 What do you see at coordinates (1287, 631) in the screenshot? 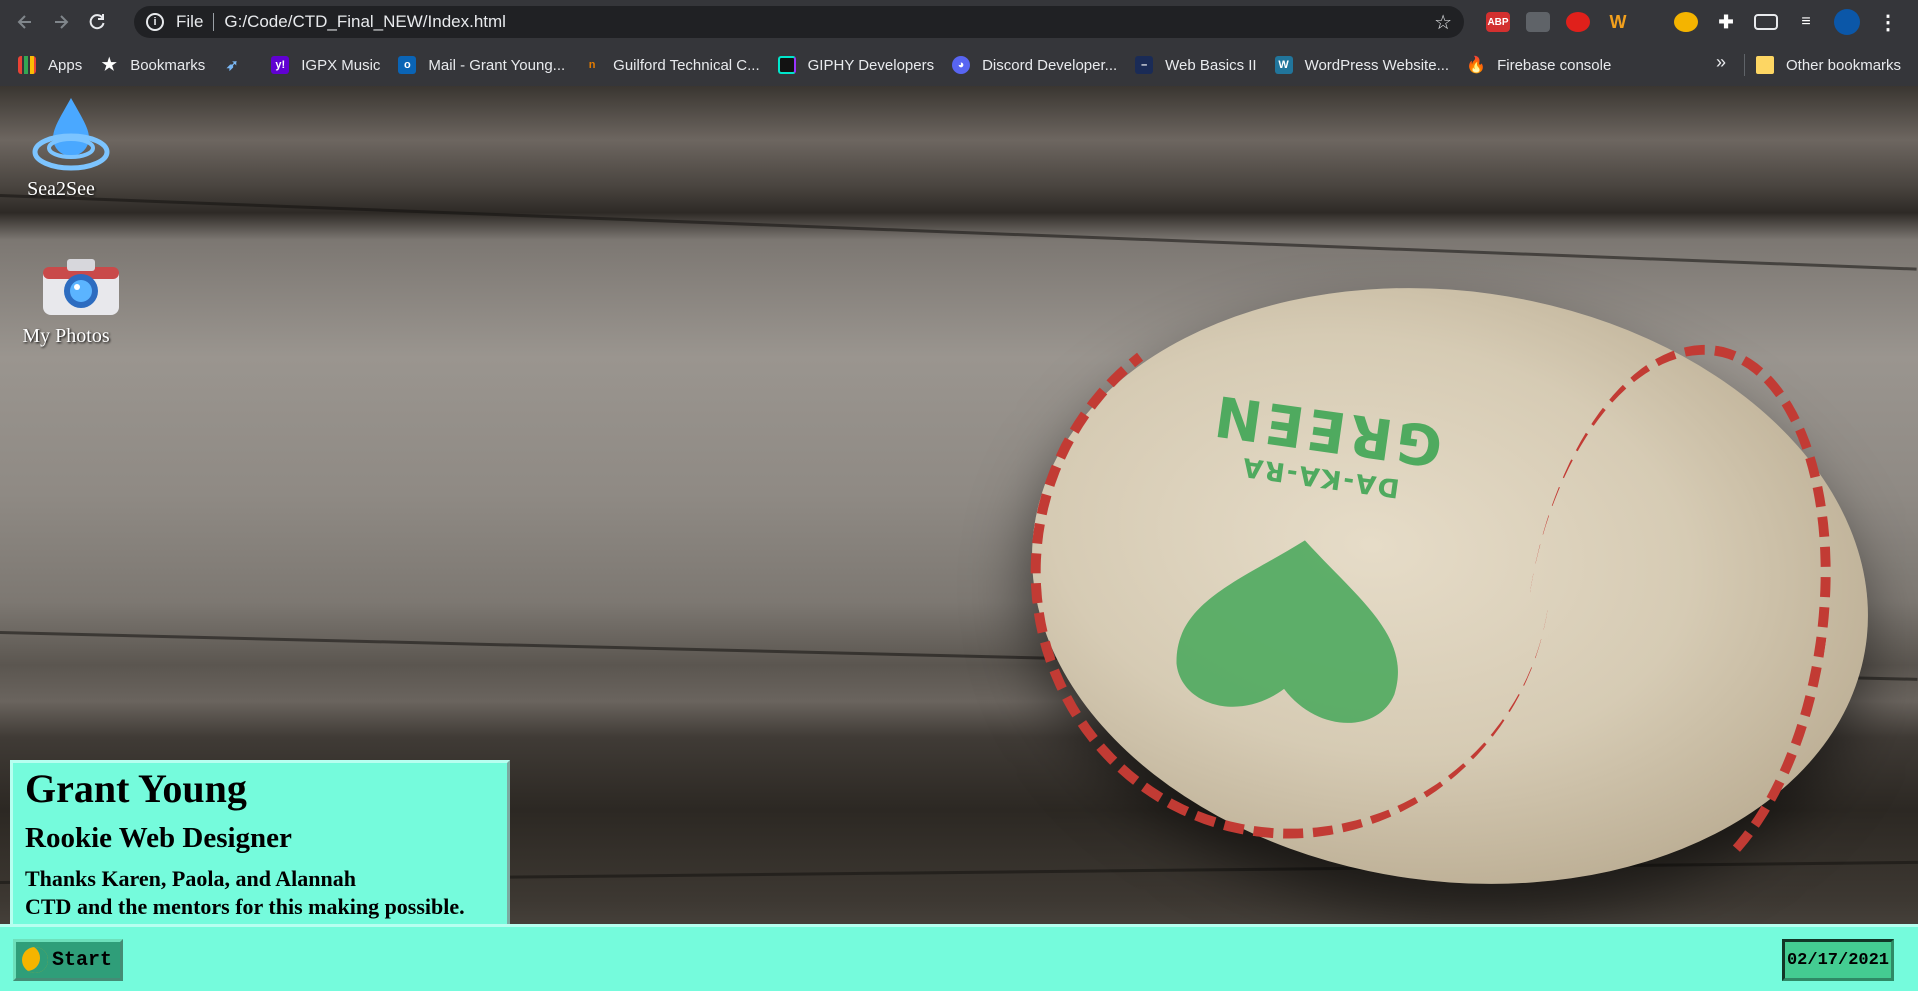
I see `heart-icon` at bounding box center [1287, 631].